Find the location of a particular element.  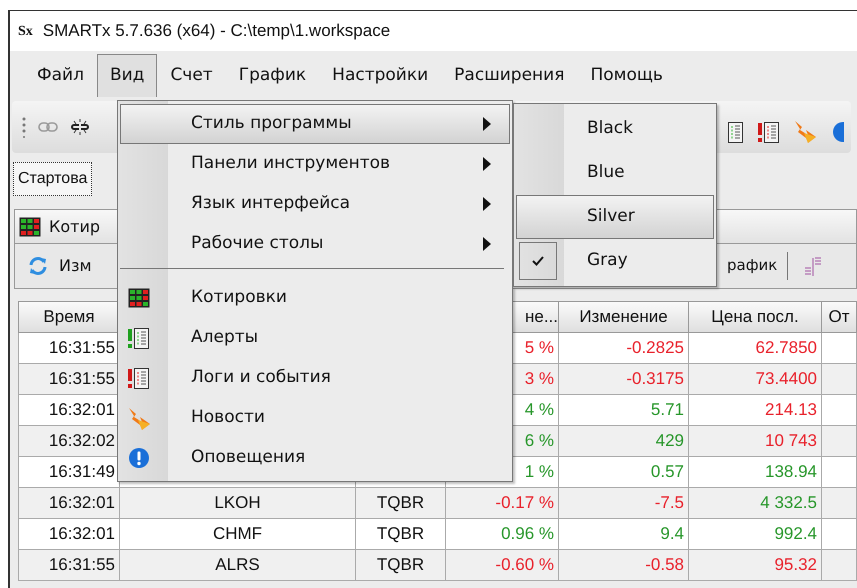

toolbar-button-label: Изм is located at coordinates (75, 266).